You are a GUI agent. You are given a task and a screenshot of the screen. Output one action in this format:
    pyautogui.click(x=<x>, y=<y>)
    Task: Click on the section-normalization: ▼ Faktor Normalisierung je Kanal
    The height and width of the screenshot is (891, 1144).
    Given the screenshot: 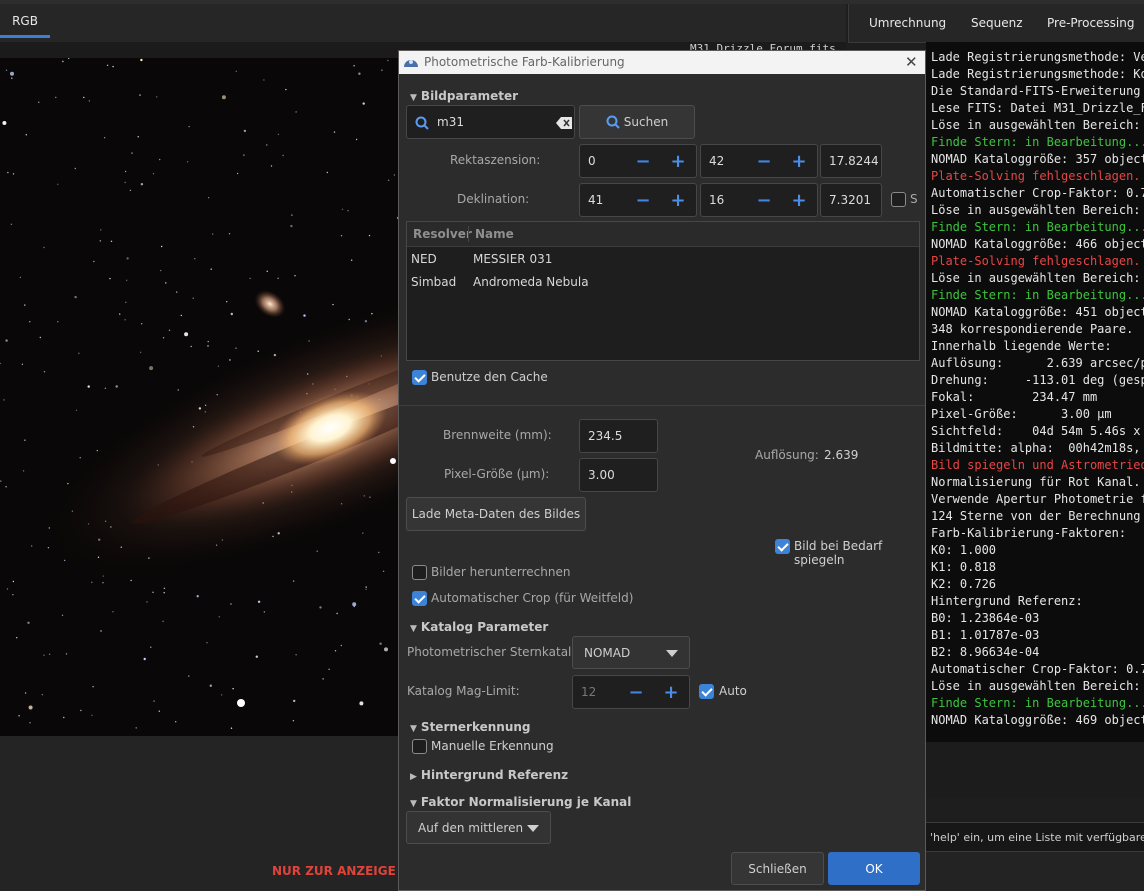 What is the action you would take?
    pyautogui.click(x=520, y=802)
    